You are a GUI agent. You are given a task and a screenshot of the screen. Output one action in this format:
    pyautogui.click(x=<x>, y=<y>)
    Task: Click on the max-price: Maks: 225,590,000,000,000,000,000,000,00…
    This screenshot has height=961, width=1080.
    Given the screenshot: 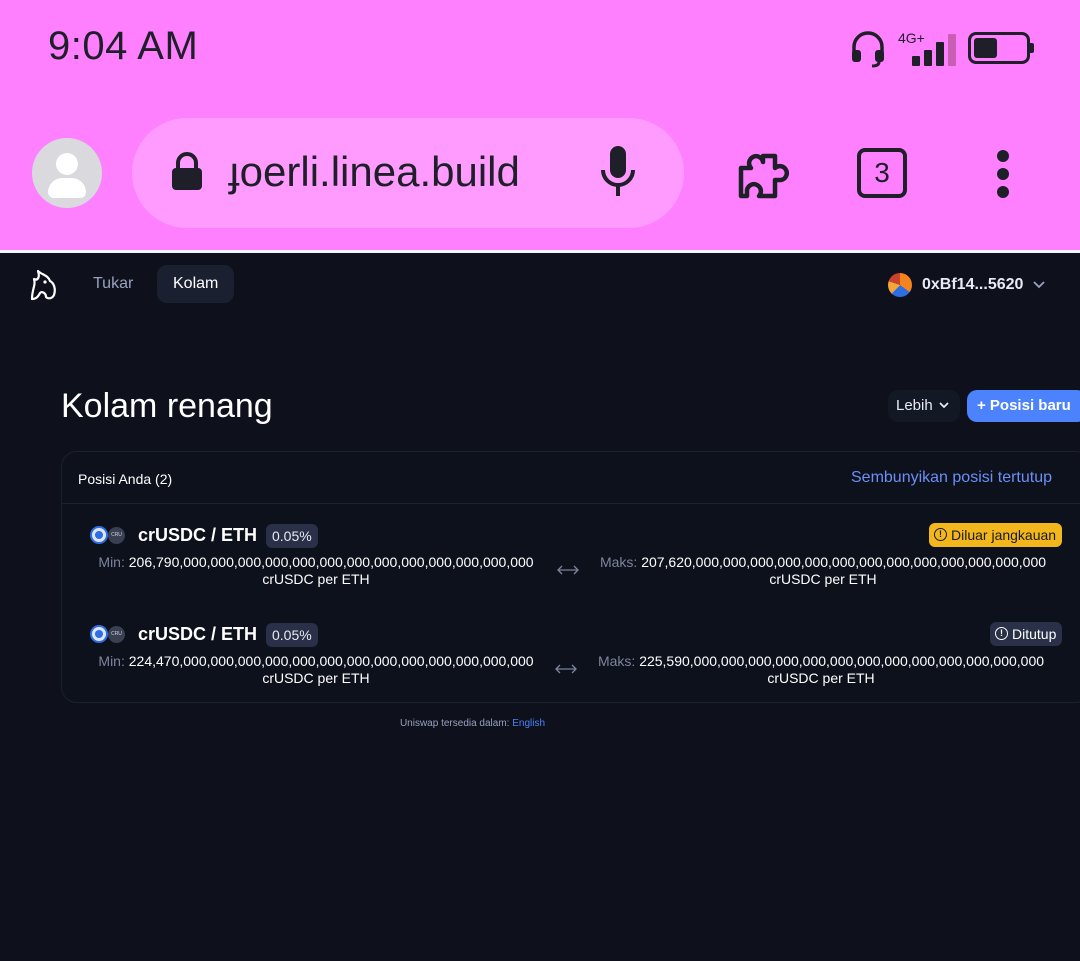 What is the action you would take?
    pyautogui.click(x=821, y=670)
    